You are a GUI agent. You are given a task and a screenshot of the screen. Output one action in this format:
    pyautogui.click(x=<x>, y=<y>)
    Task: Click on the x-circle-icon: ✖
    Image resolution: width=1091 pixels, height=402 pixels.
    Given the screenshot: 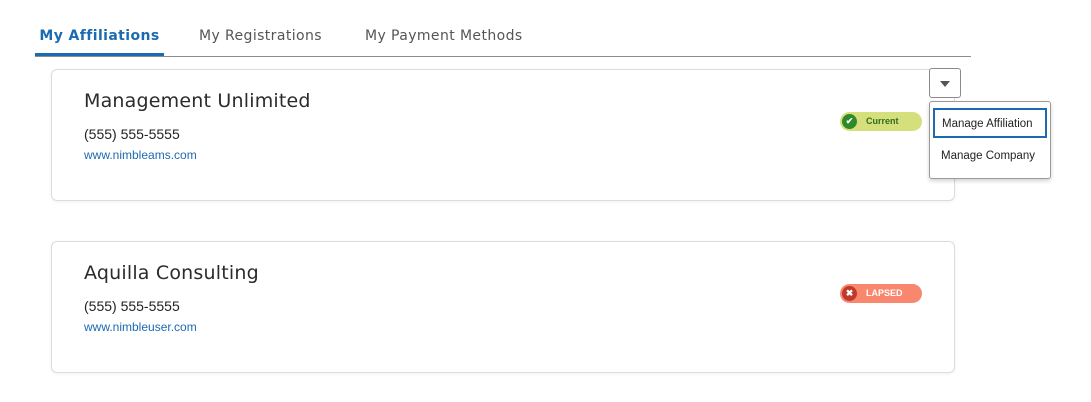 What is the action you would take?
    pyautogui.click(x=849, y=293)
    